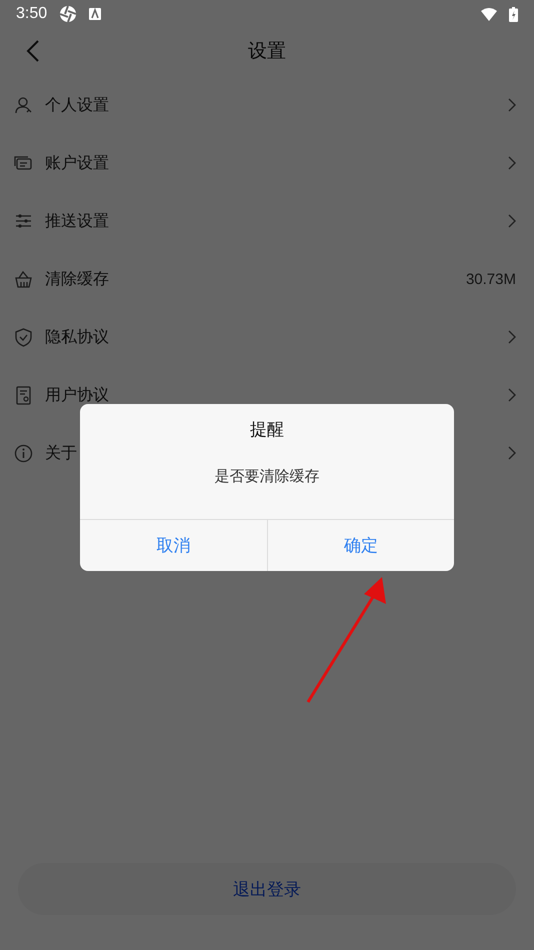  Describe the element at coordinates (32, 14) in the screenshot. I see `status-time: 3:50` at that location.